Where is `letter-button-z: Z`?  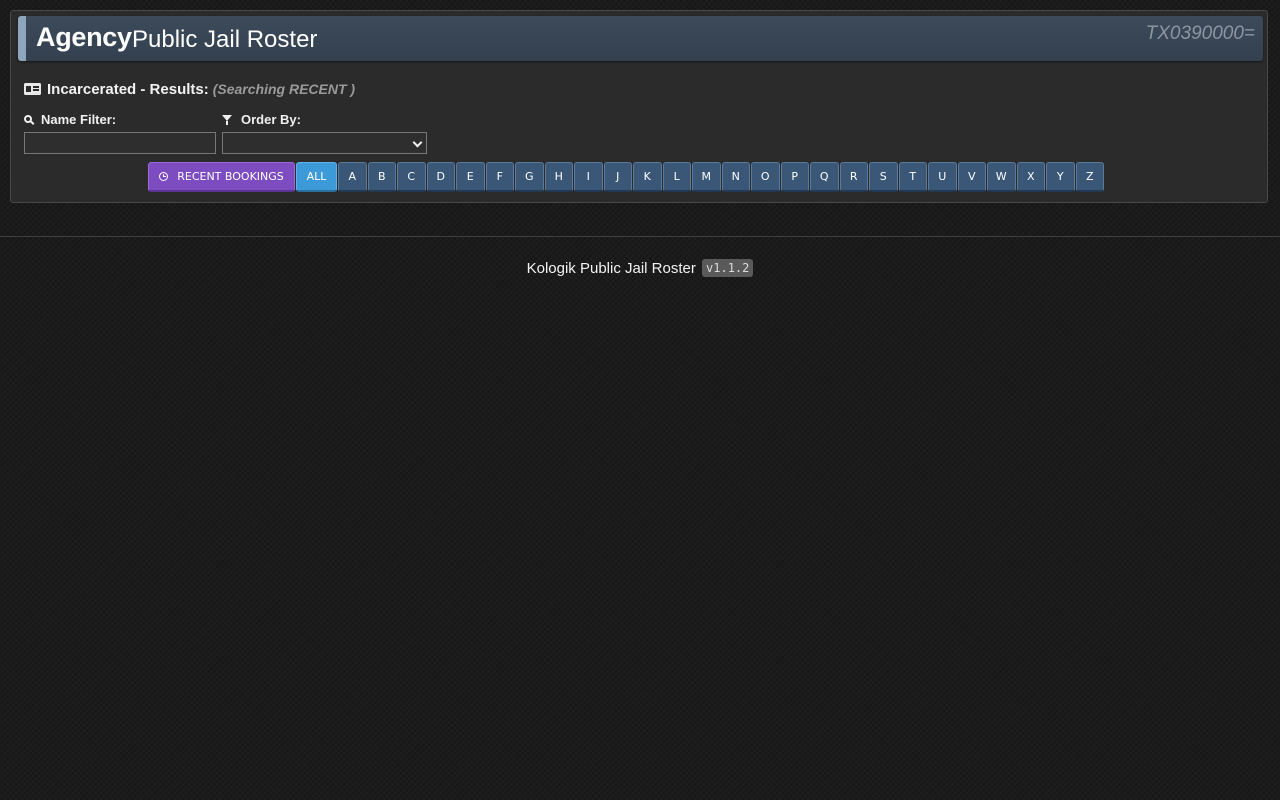
letter-button-z: Z is located at coordinates (1089, 177).